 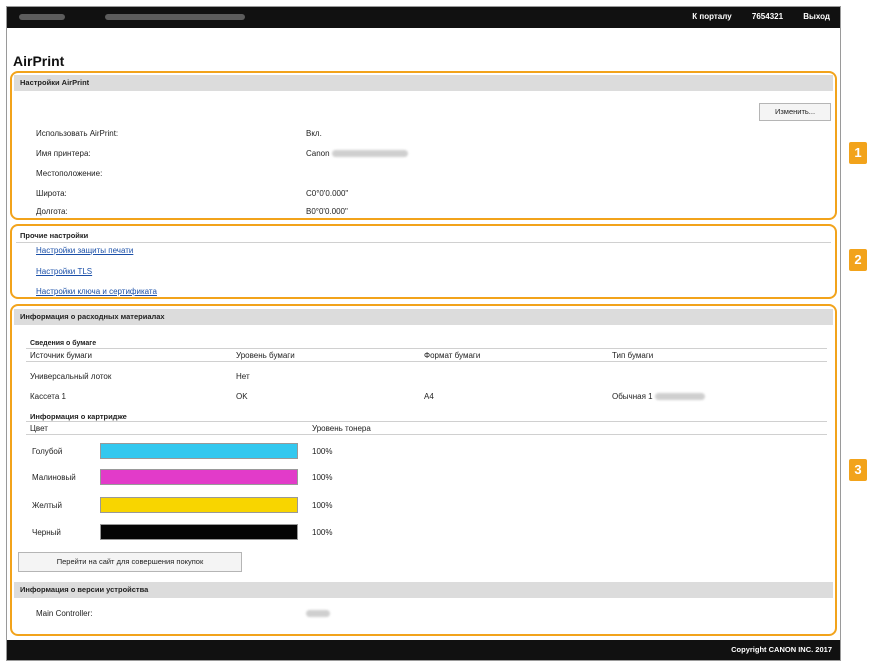 I want to click on cartridge-magenta-level: 100%, so click(x=322, y=477).